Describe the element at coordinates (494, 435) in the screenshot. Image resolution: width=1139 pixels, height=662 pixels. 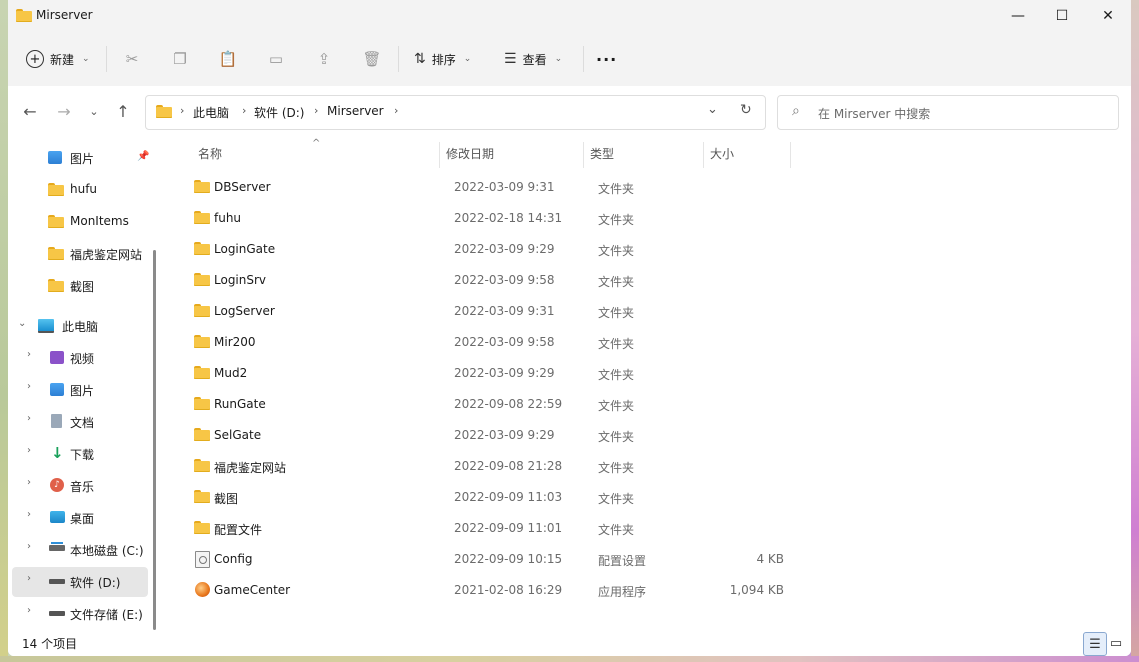
I see `file-row: SelGate 2022-03-09 9:29 文件夹` at that location.